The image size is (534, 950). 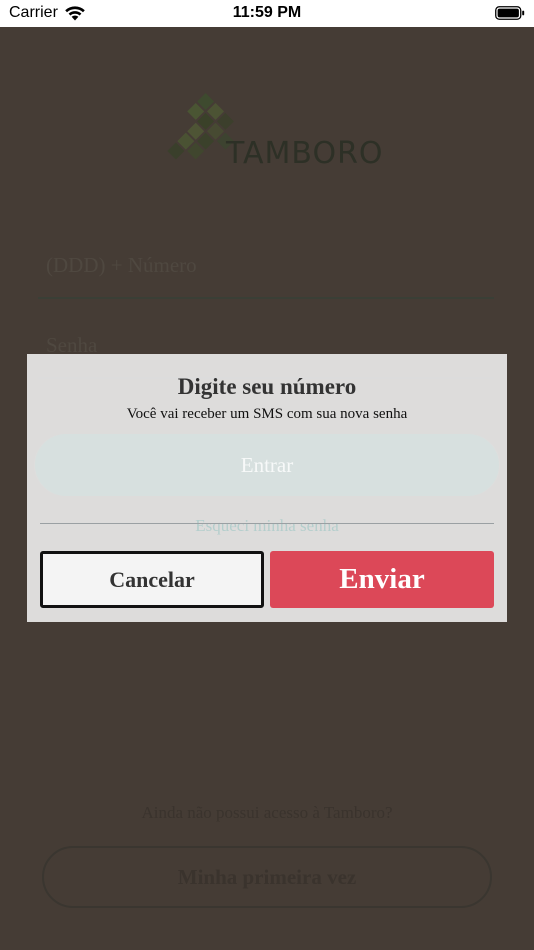 I want to click on tamboro-logo: TAMBORO, so click(x=270, y=139).